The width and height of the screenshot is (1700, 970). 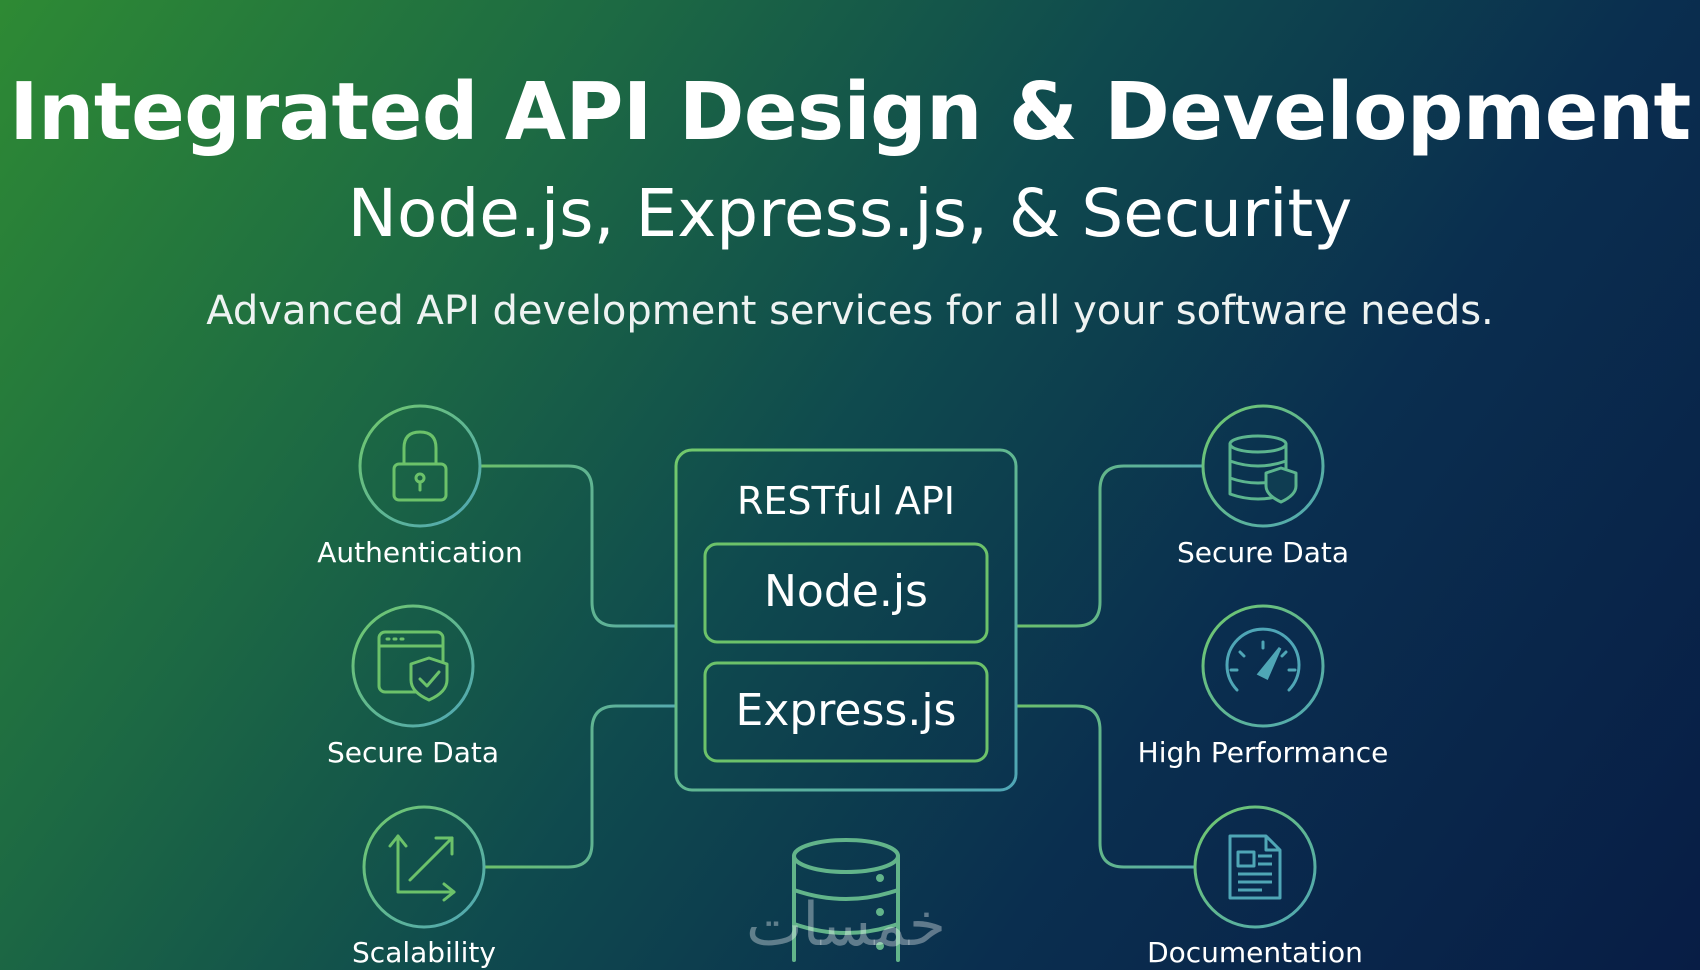 What do you see at coordinates (1105, 786) in the screenshot?
I see `connector-documentation` at bounding box center [1105, 786].